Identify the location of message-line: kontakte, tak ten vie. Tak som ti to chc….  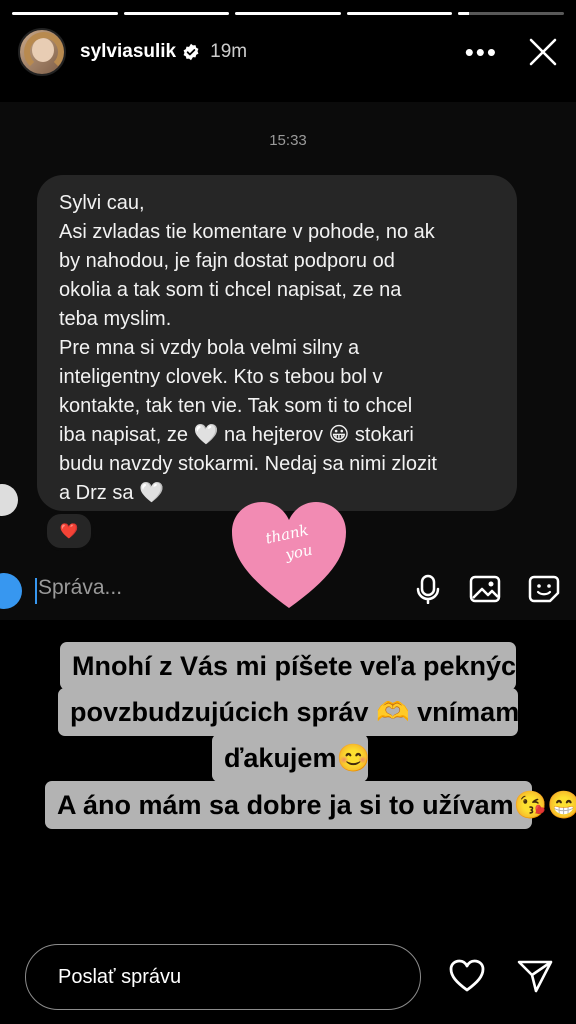
(236, 406).